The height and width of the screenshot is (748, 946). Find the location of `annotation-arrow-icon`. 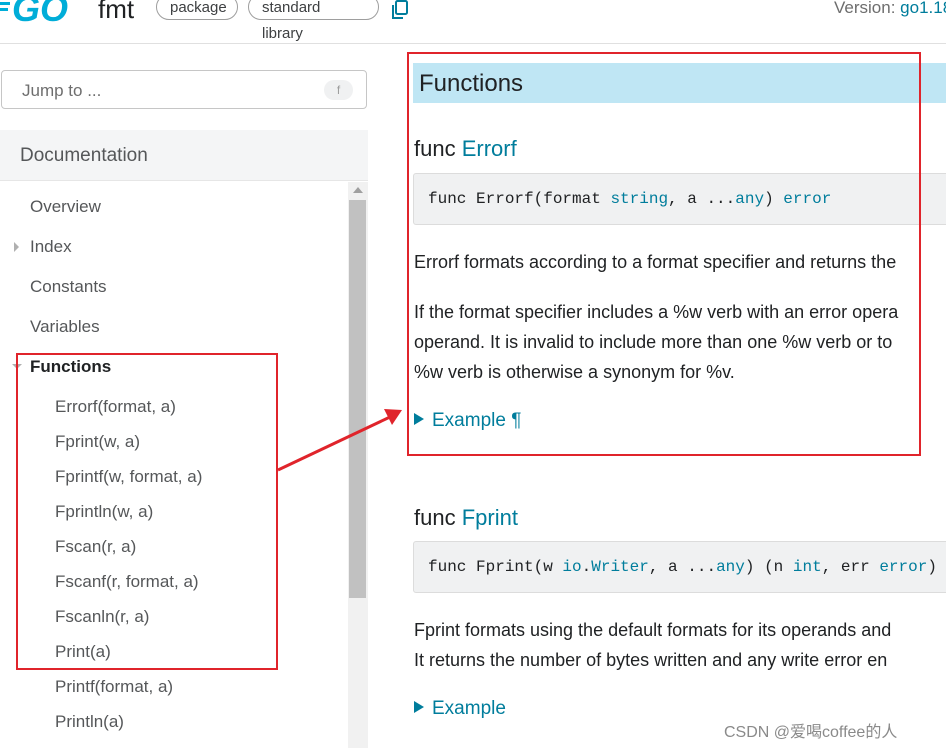

annotation-arrow-icon is located at coordinates (339, 440).